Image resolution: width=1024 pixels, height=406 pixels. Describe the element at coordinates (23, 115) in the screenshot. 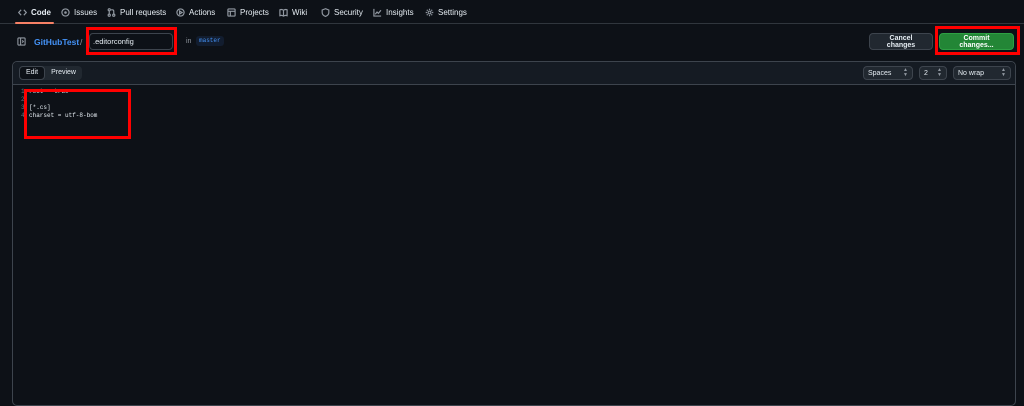

I see `line-number: 4` at that location.